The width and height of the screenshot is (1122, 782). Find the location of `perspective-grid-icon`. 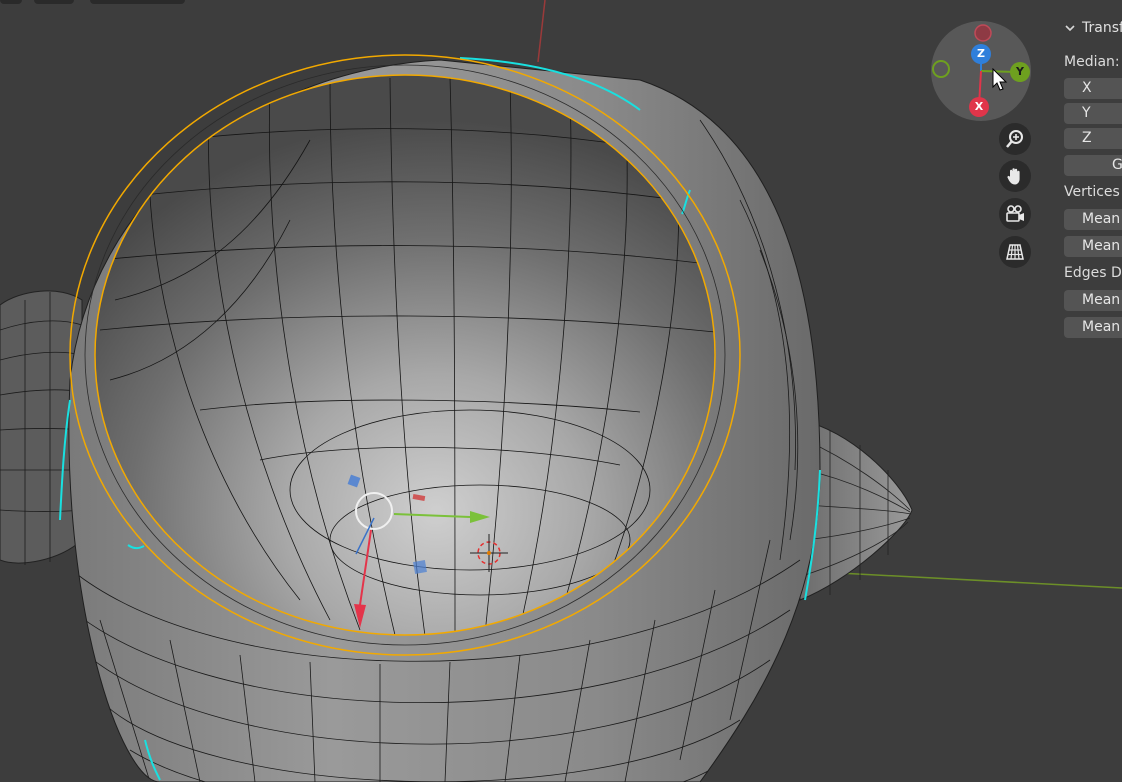

perspective-grid-icon is located at coordinates (1015, 252).